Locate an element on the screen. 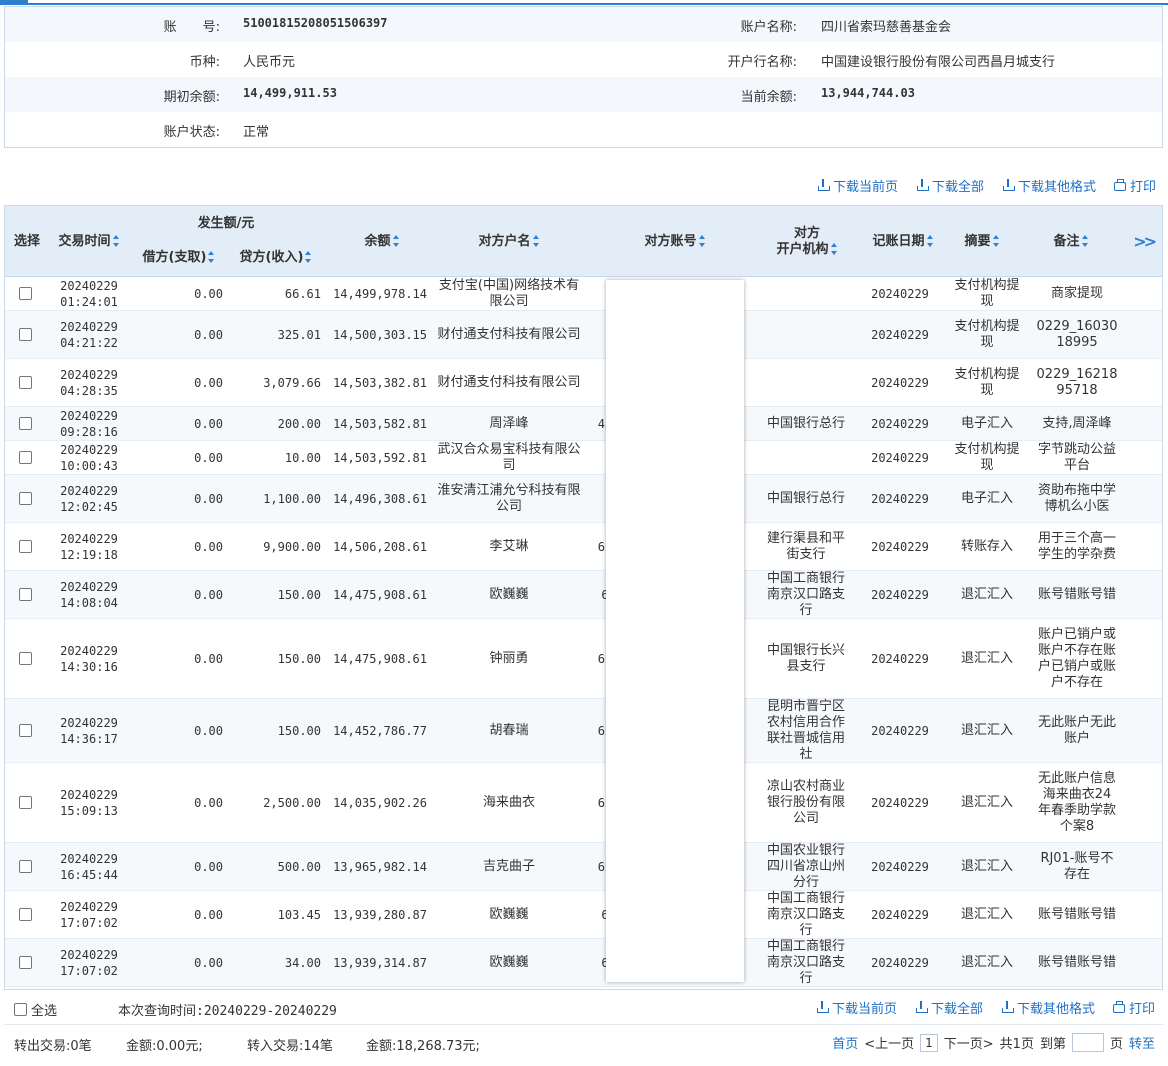 This screenshot has height=1066, width=1168. col-note: 备注 is located at coordinates (1071, 242).